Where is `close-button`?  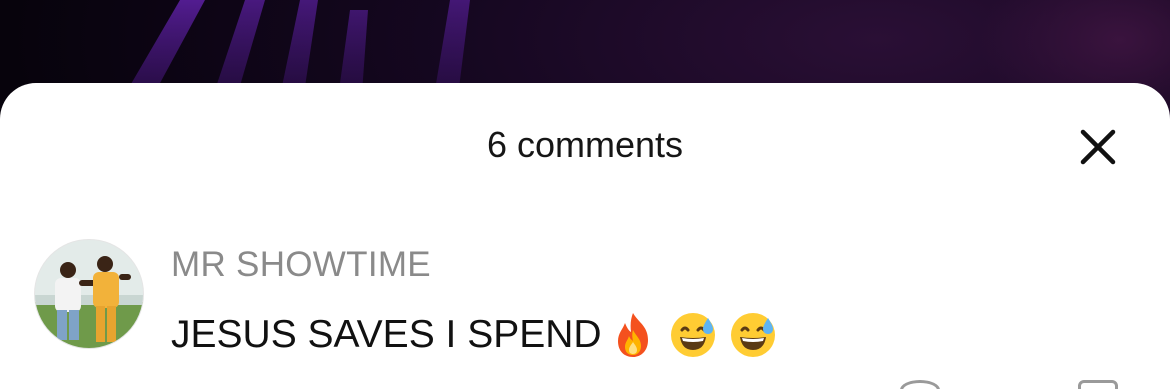
close-button is located at coordinates (1098, 147).